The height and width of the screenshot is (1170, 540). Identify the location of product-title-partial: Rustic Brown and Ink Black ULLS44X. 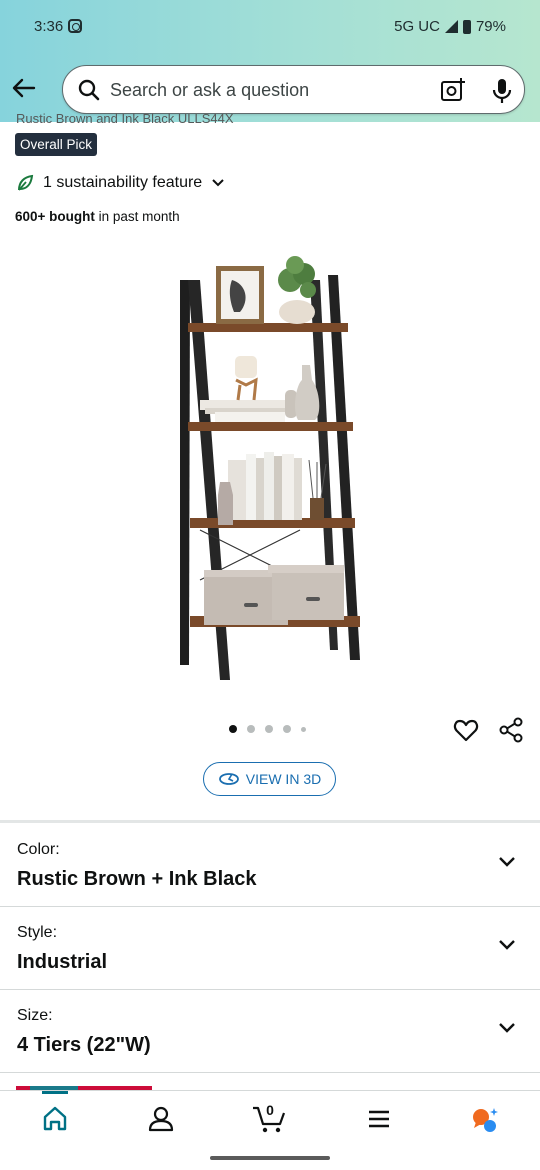
(125, 118).